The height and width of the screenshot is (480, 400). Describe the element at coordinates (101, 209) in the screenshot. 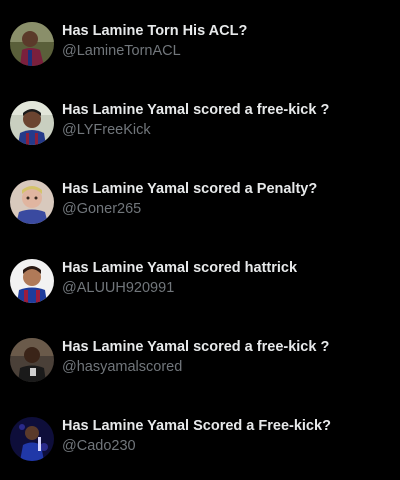

I see `account-handle: @Goner265` at that location.